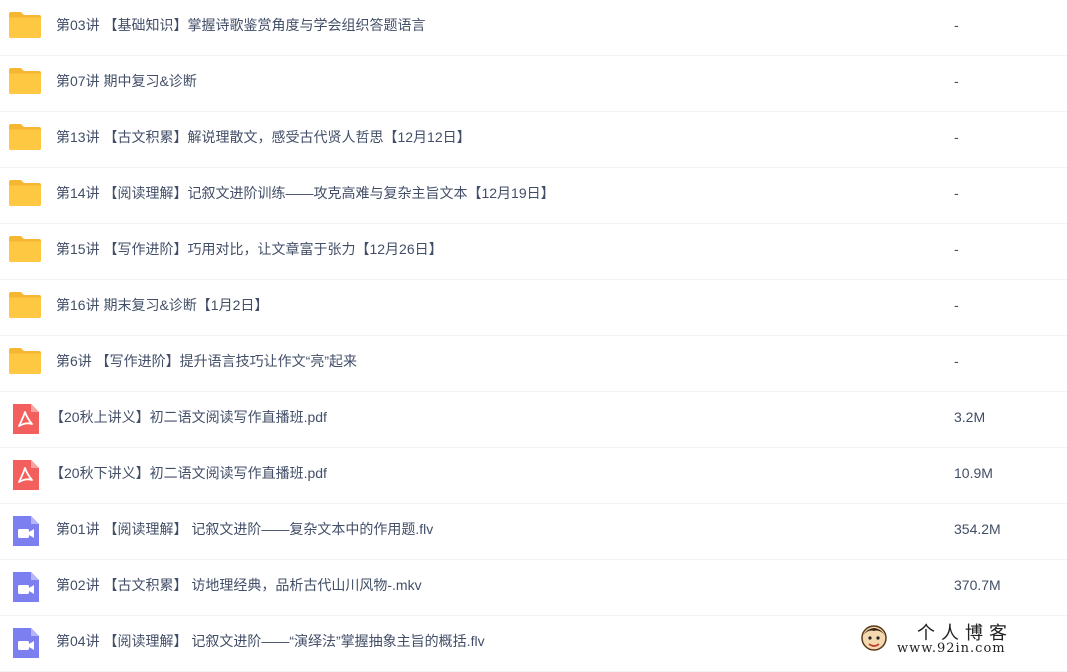 The width and height of the screenshot is (1067, 672). What do you see at coordinates (263, 137) in the screenshot?
I see `file-name: 第13讲 【古文积累】解说理散文，感受古代贤人哲思【12月12日】` at bounding box center [263, 137].